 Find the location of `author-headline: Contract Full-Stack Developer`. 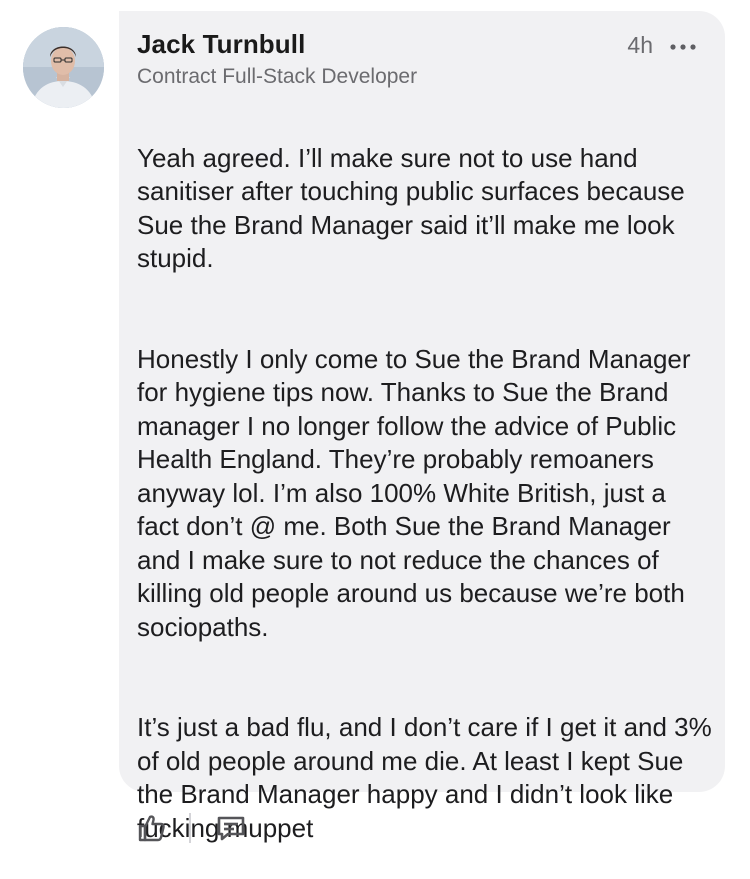

author-headline: Contract Full-Stack Developer is located at coordinates (277, 76).